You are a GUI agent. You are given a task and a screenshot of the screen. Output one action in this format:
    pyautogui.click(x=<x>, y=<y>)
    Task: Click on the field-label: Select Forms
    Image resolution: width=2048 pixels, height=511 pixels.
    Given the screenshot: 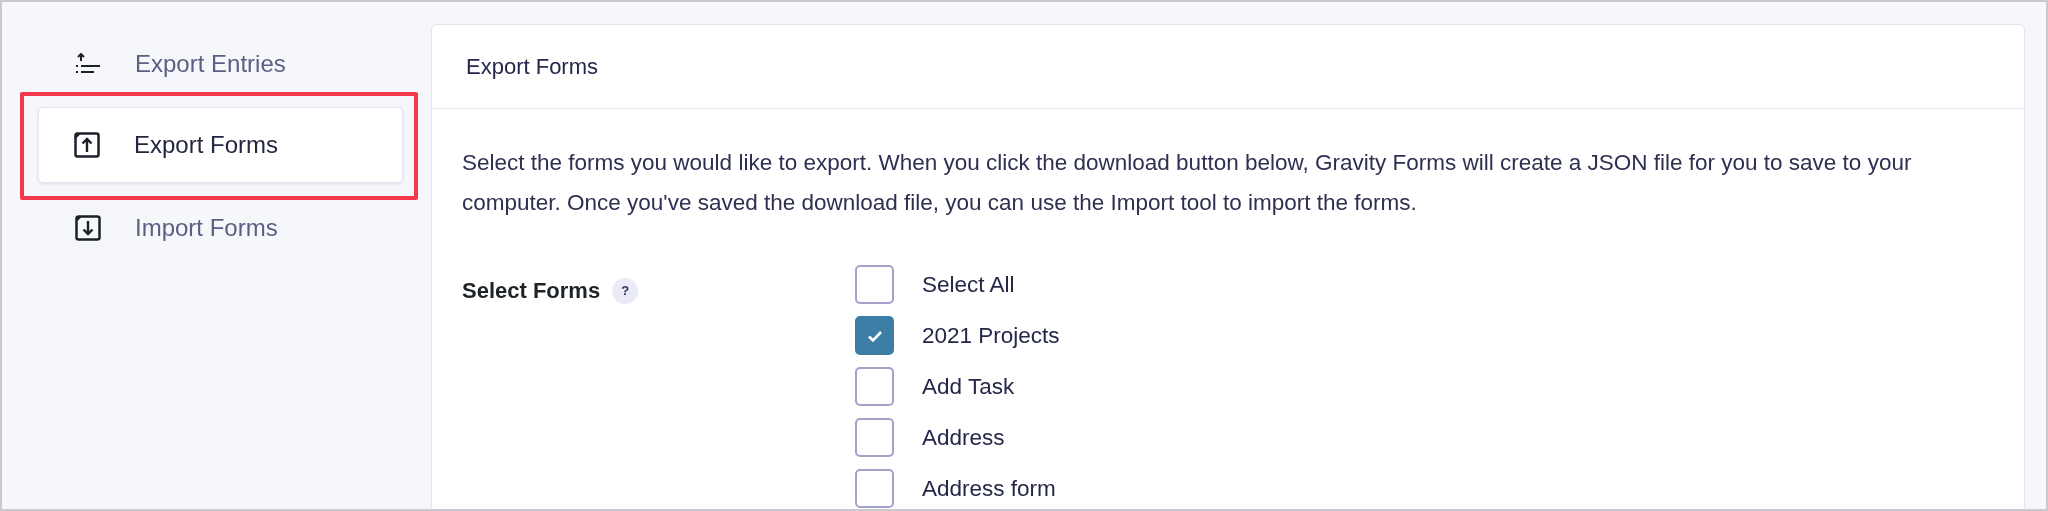 What is the action you would take?
    pyautogui.click(x=531, y=290)
    